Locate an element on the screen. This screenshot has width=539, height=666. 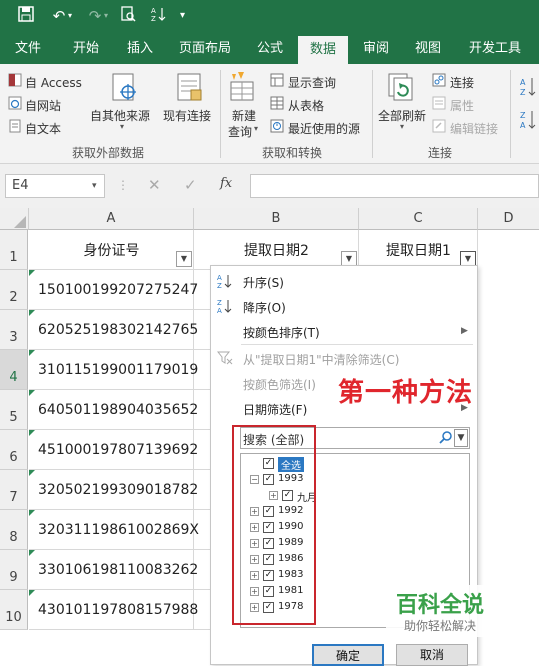
enter-icon: ✓ is located at coordinates (190, 185).